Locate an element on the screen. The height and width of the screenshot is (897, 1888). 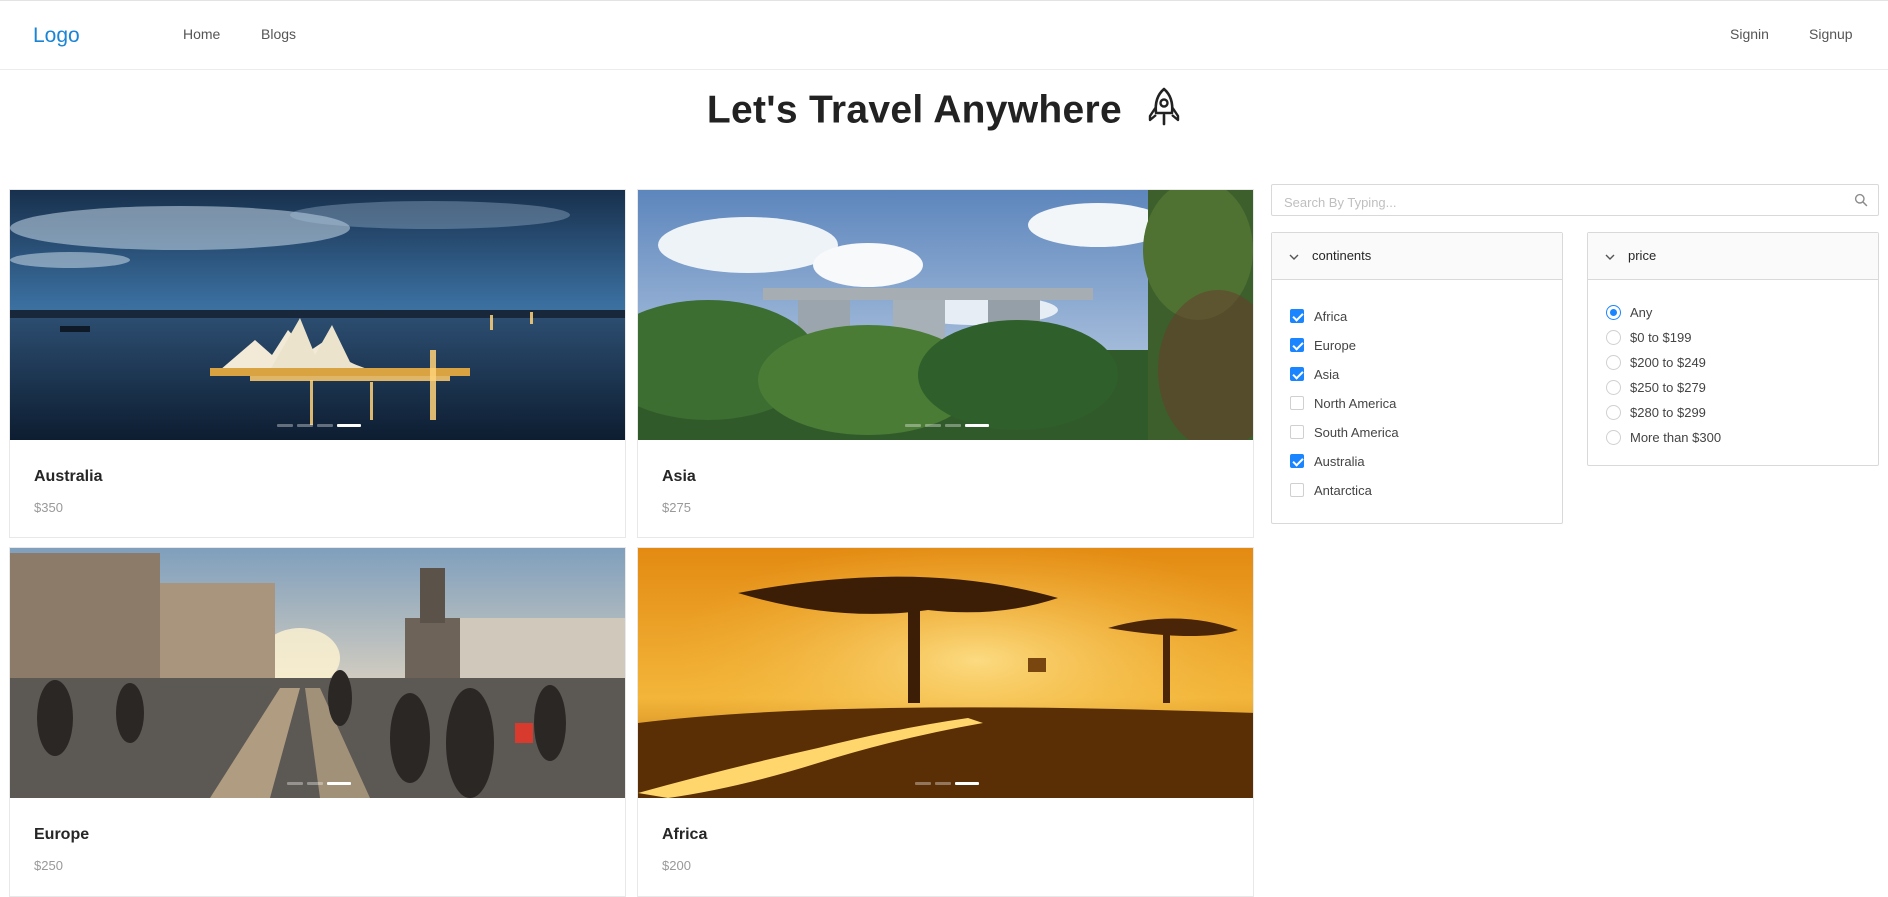
continents-panel-title: continents is located at coordinates (1342, 255).